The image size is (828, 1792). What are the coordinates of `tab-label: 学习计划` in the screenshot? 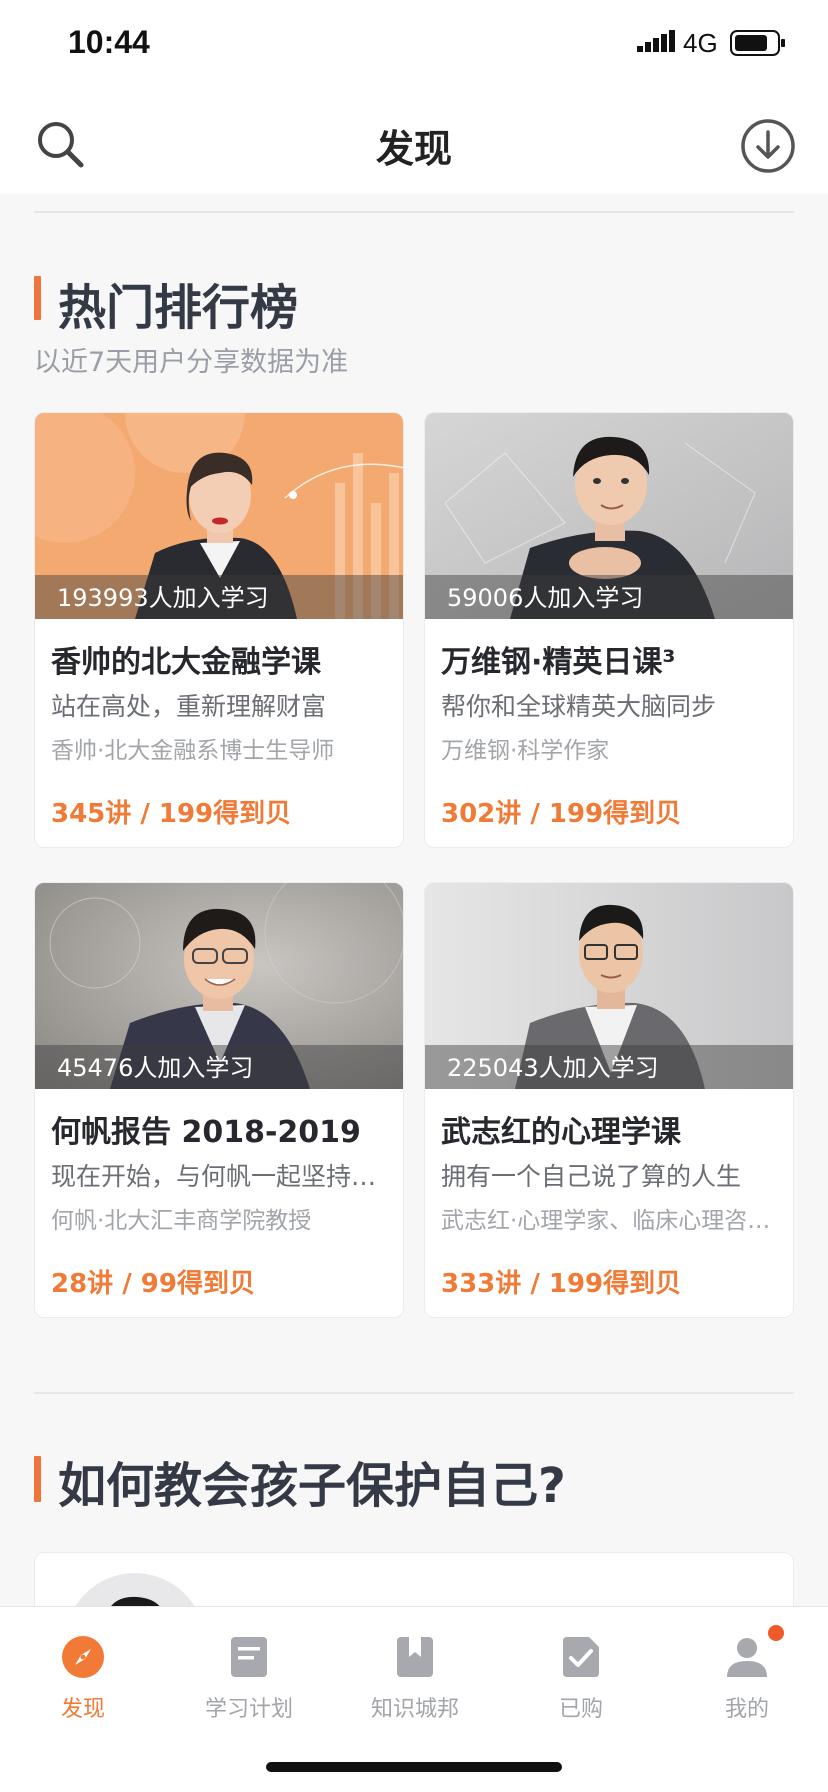 It's located at (248, 1709).